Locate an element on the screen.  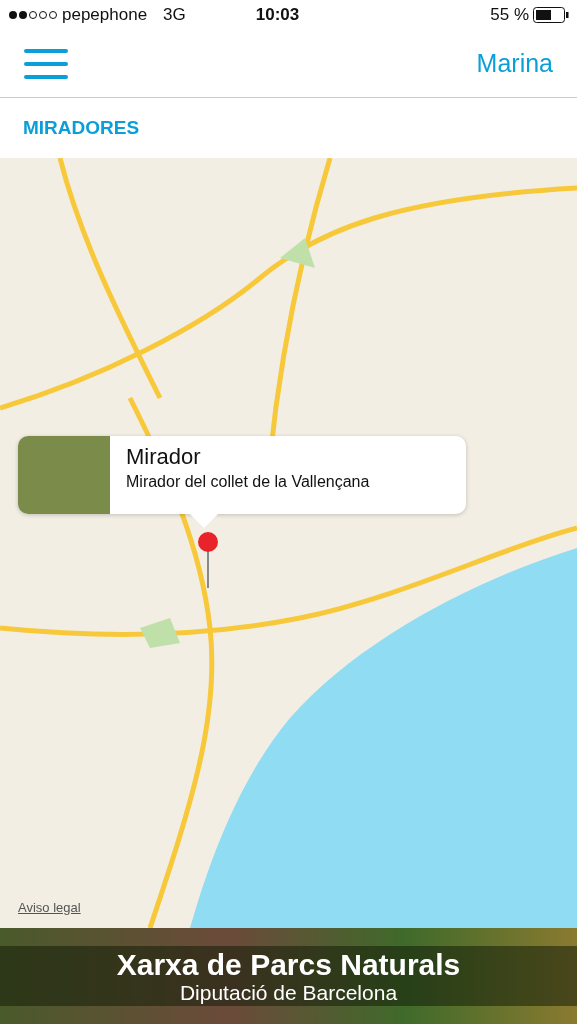
map-pin-icon is located at coordinates (208, 560).